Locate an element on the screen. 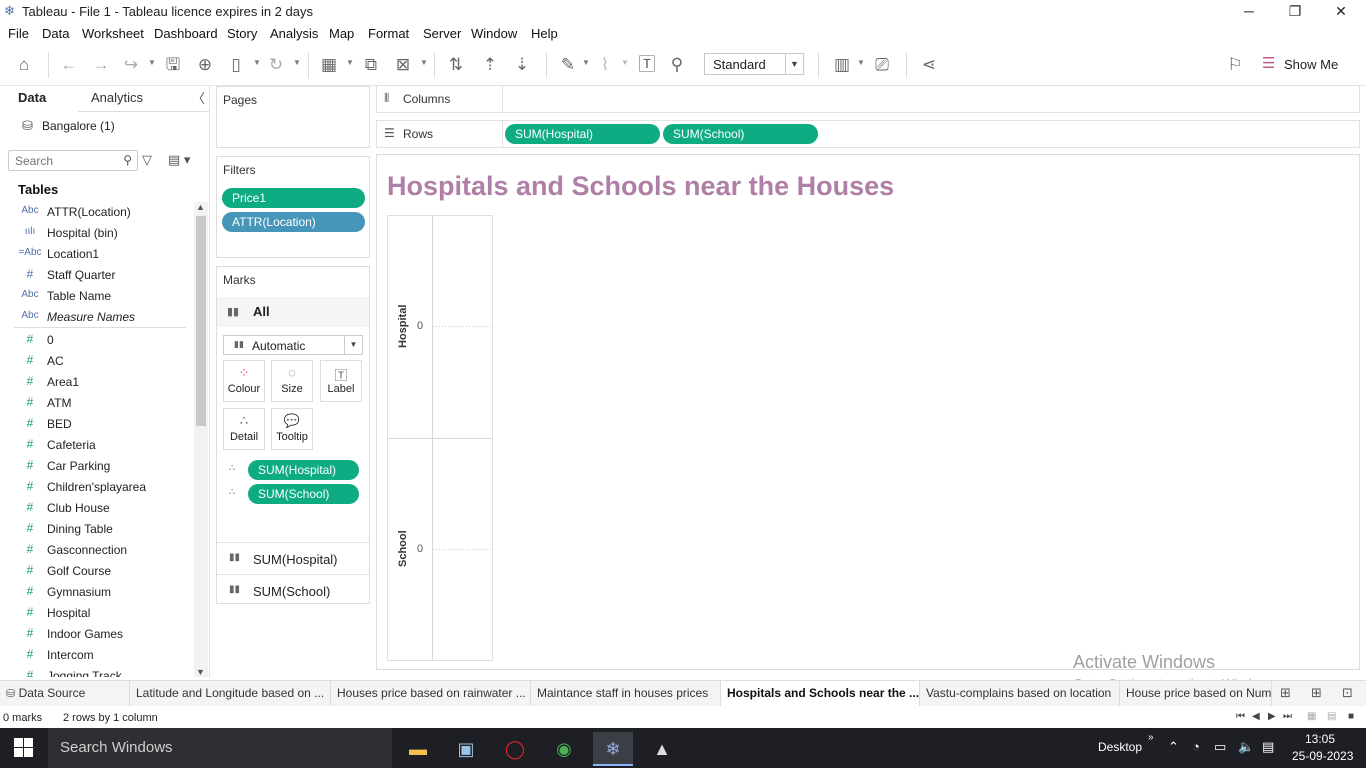 The height and width of the screenshot is (768, 1366). pin-icon: ⚲ is located at coordinates (677, 65).